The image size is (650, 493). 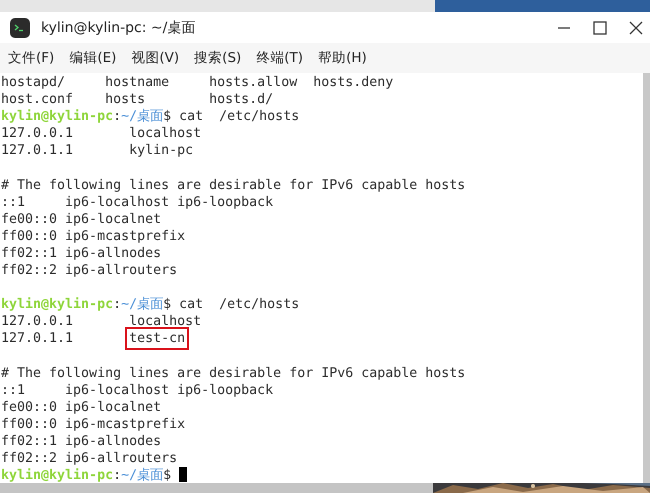 I want to click on output-text: 127.0.1.1 kylin-pc, so click(x=97, y=150).